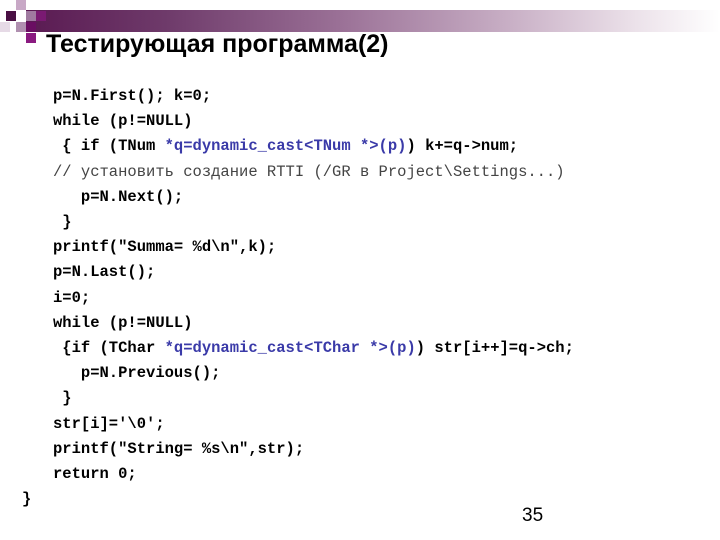 This screenshot has height=540, width=720. I want to click on code-line: str[i]='\0';, so click(109, 424).